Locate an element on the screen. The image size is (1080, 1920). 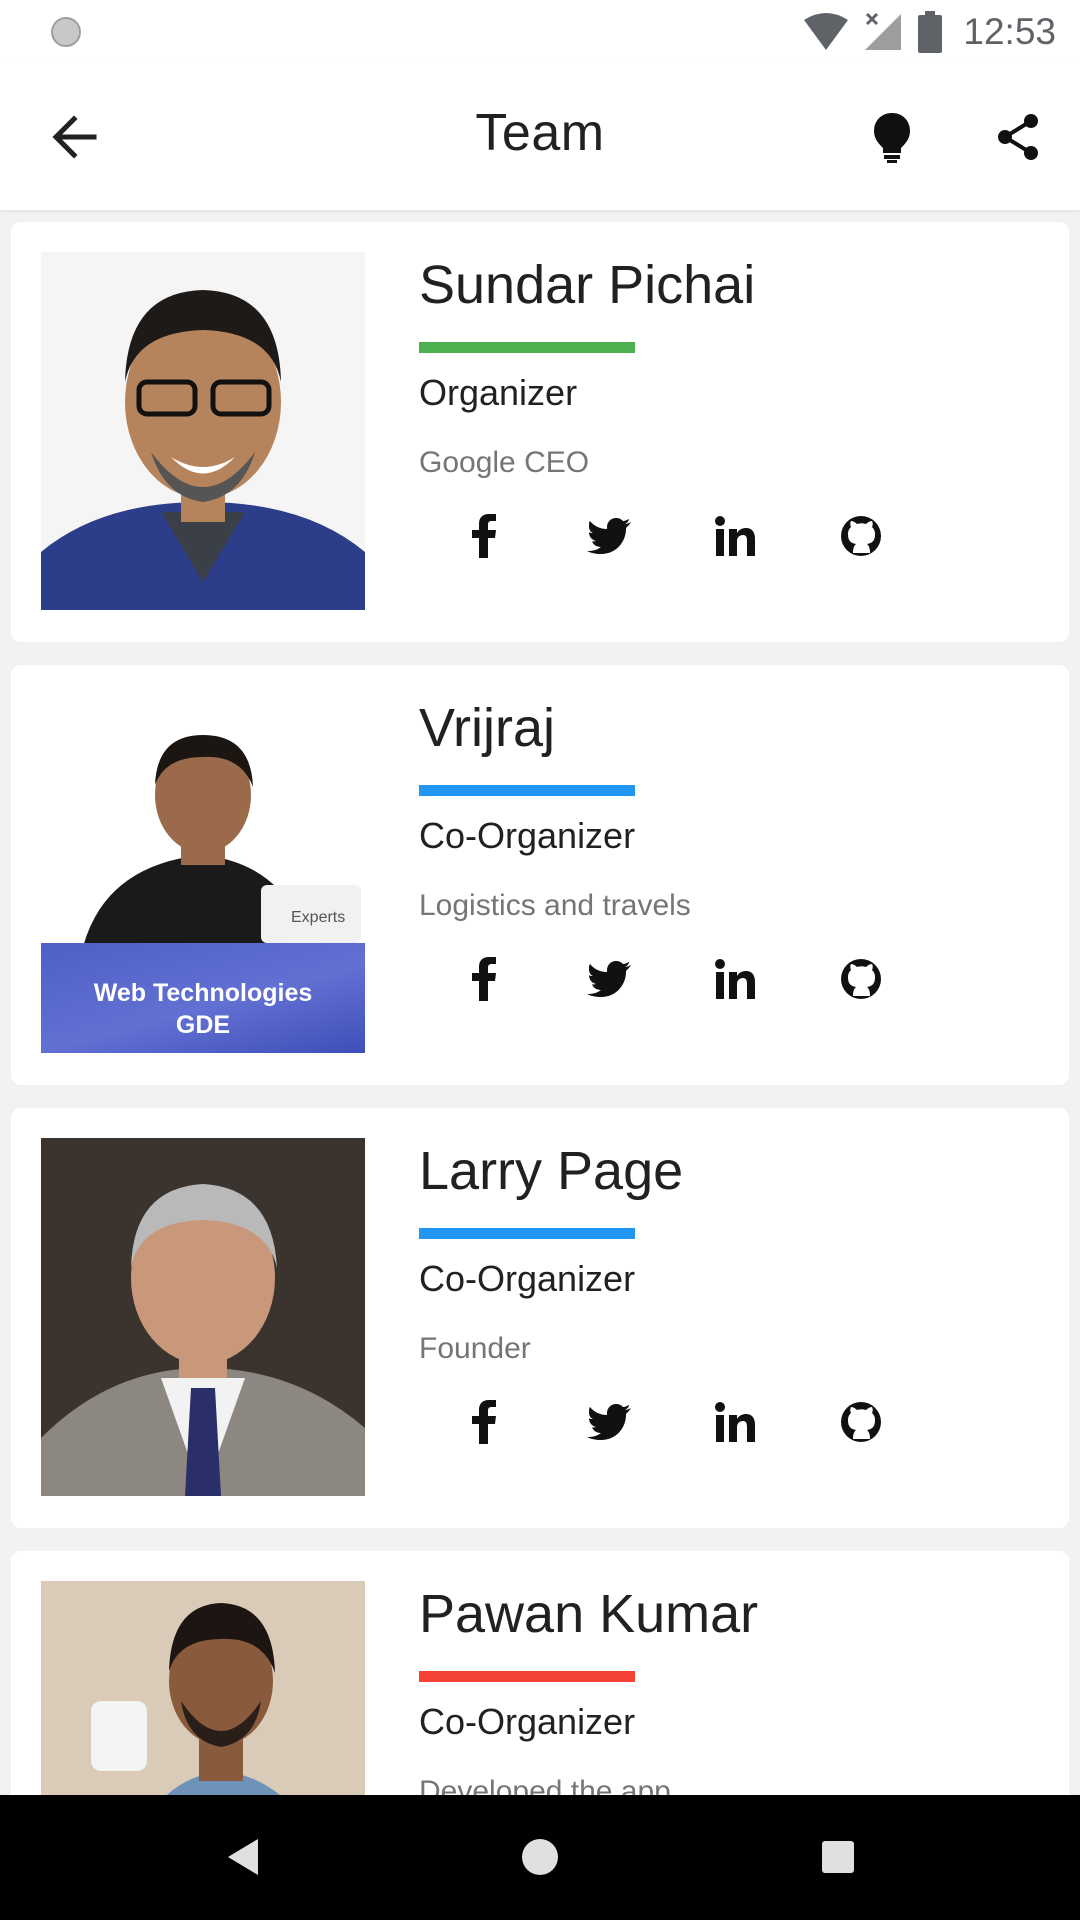
member-photo: Experts Web Technologies GDE is located at coordinates (203, 874).